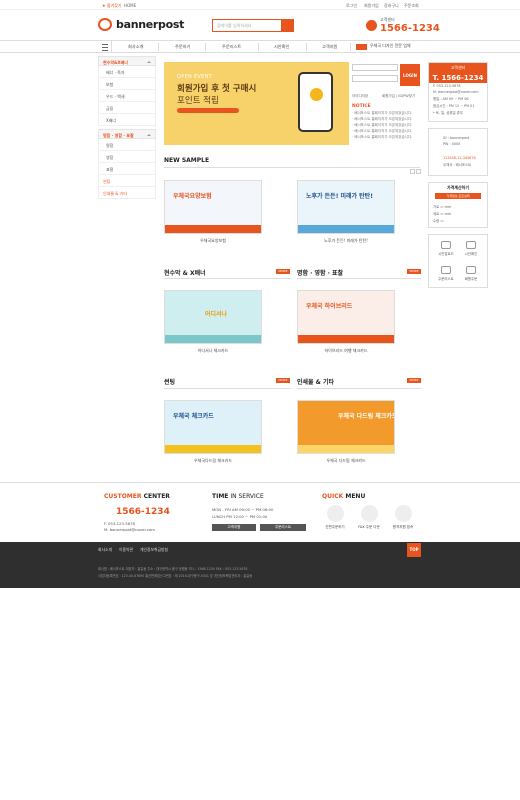 This screenshot has height=800, width=520. What do you see at coordinates (458, 205) in the screenshot?
I see `price-calculator: 가격계산하기 가격정보 모르실때 가로 ▭ mm 세로 ▭ mm 수량 ▭` at bounding box center [458, 205].